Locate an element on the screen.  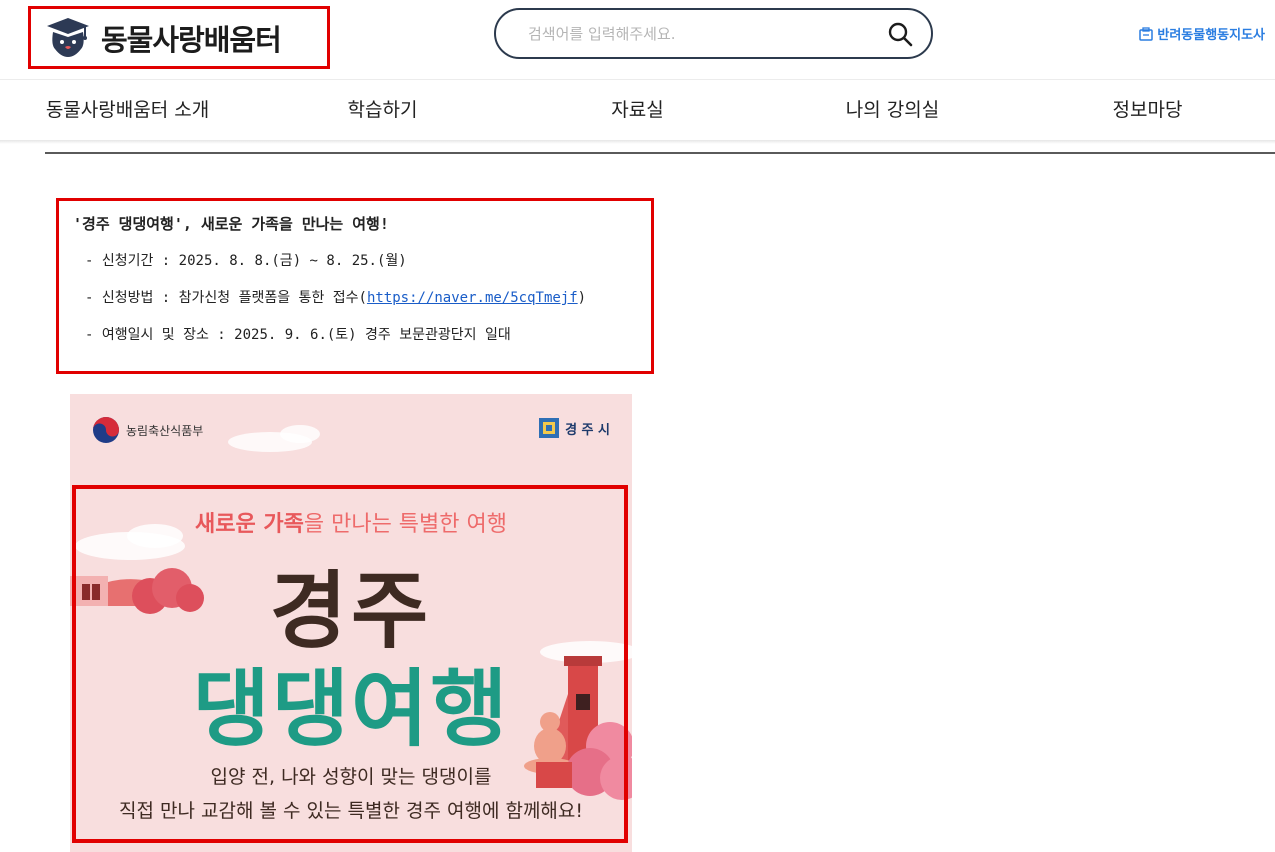
search-icon is located at coordinates (900, 34).